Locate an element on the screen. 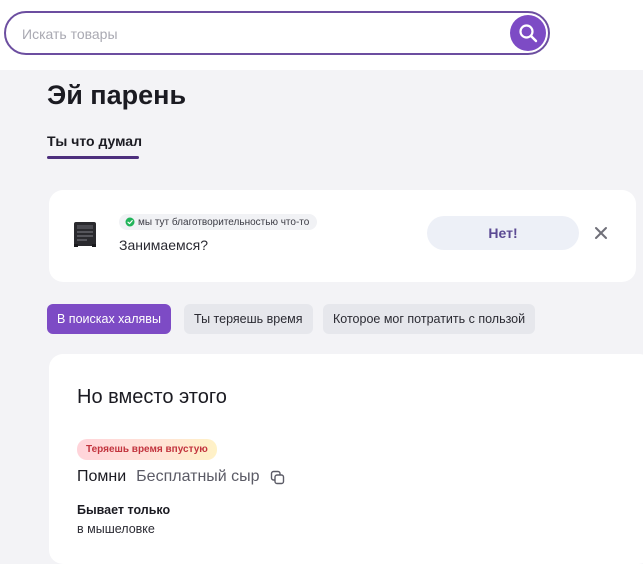 The image size is (643, 564). top-bar is located at coordinates (321, 35).